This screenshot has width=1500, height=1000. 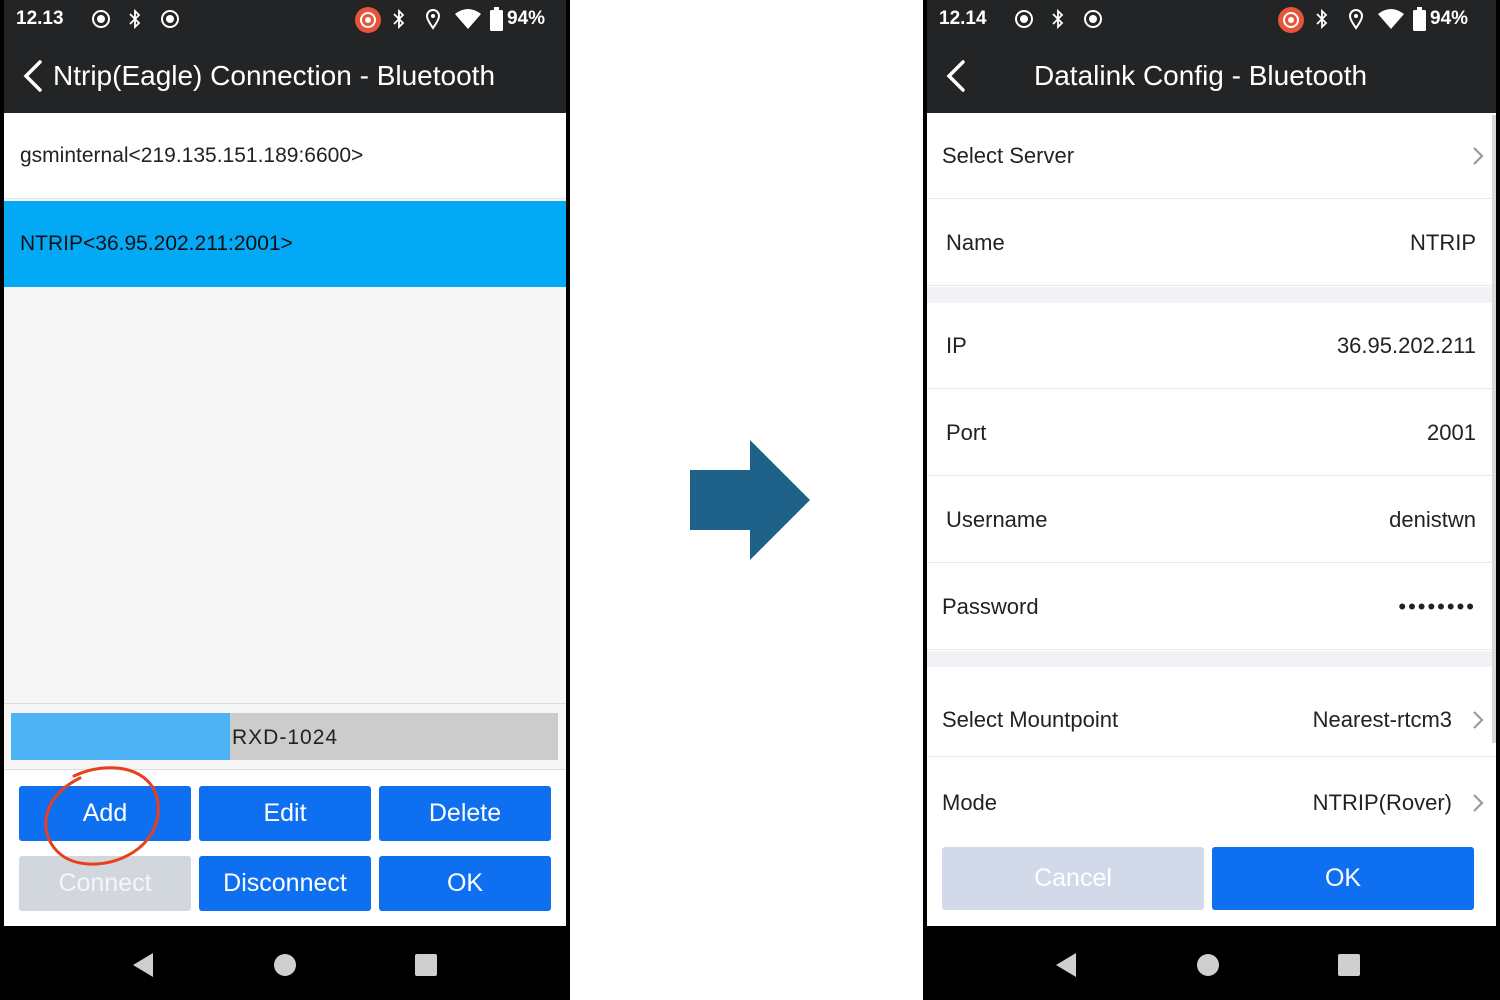 I want to click on password-label: Password, so click(x=990, y=606).